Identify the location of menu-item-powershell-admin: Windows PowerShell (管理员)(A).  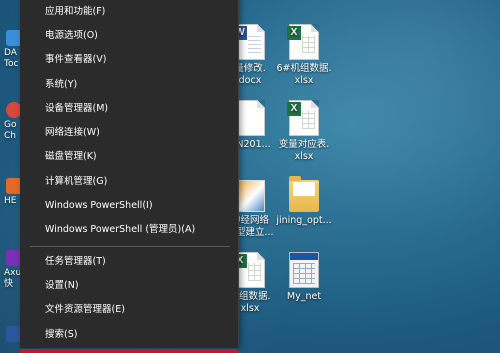
(129, 230).